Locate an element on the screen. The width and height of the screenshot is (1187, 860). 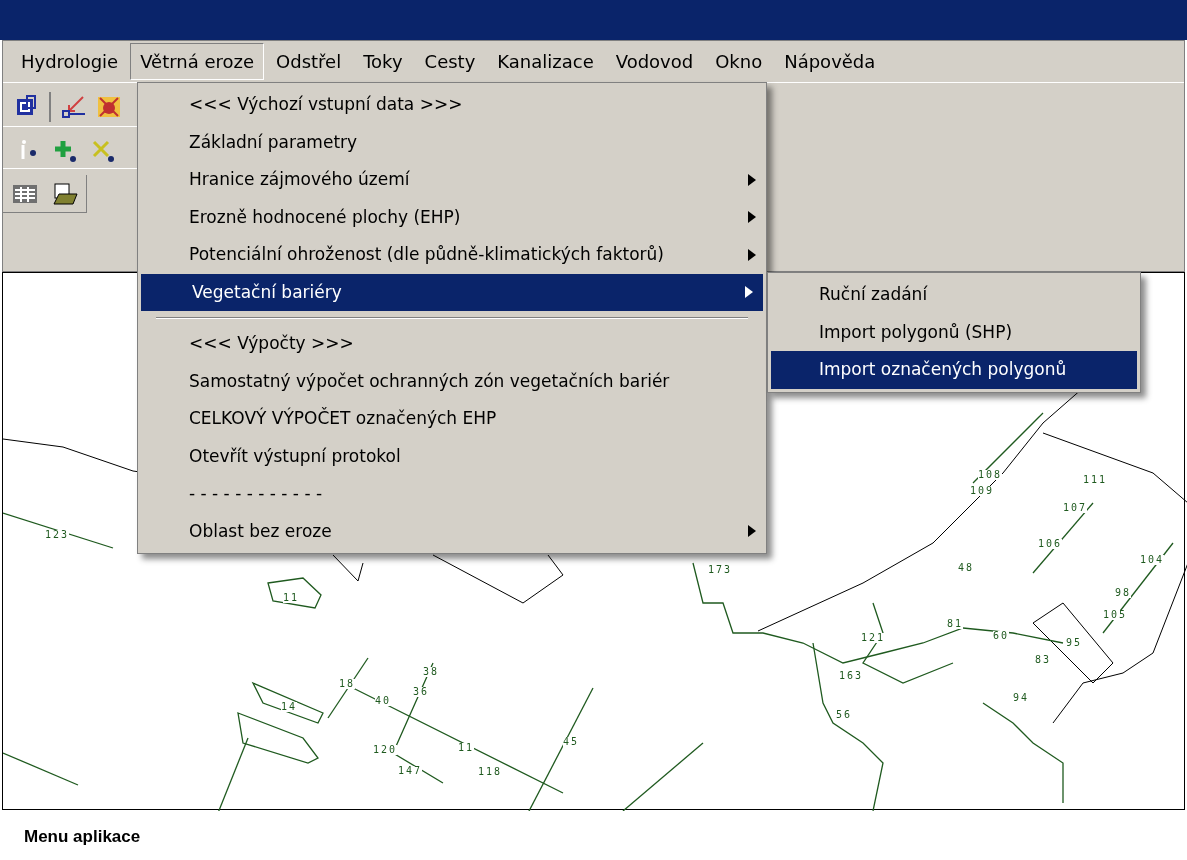
menu-item: Oblast bez eroze is located at coordinates (452, 531).